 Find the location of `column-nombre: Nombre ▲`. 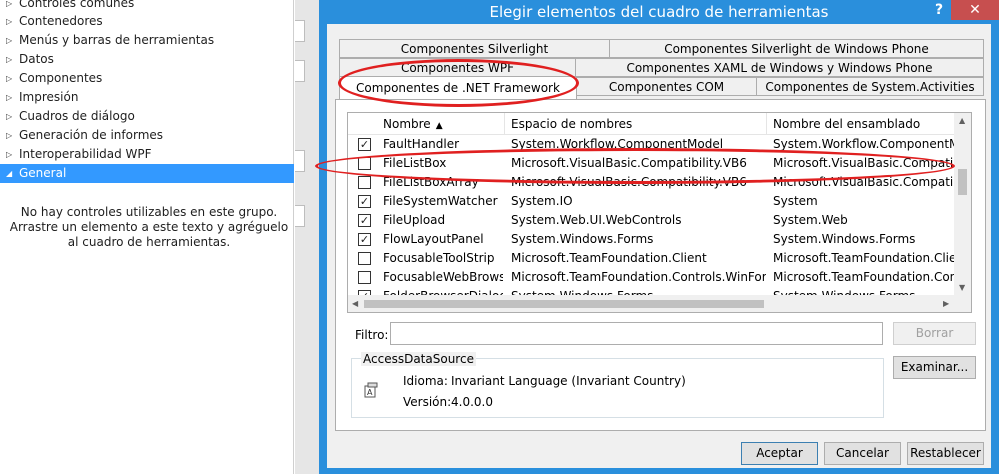

column-nombre: Nombre ▲ is located at coordinates (426, 124).